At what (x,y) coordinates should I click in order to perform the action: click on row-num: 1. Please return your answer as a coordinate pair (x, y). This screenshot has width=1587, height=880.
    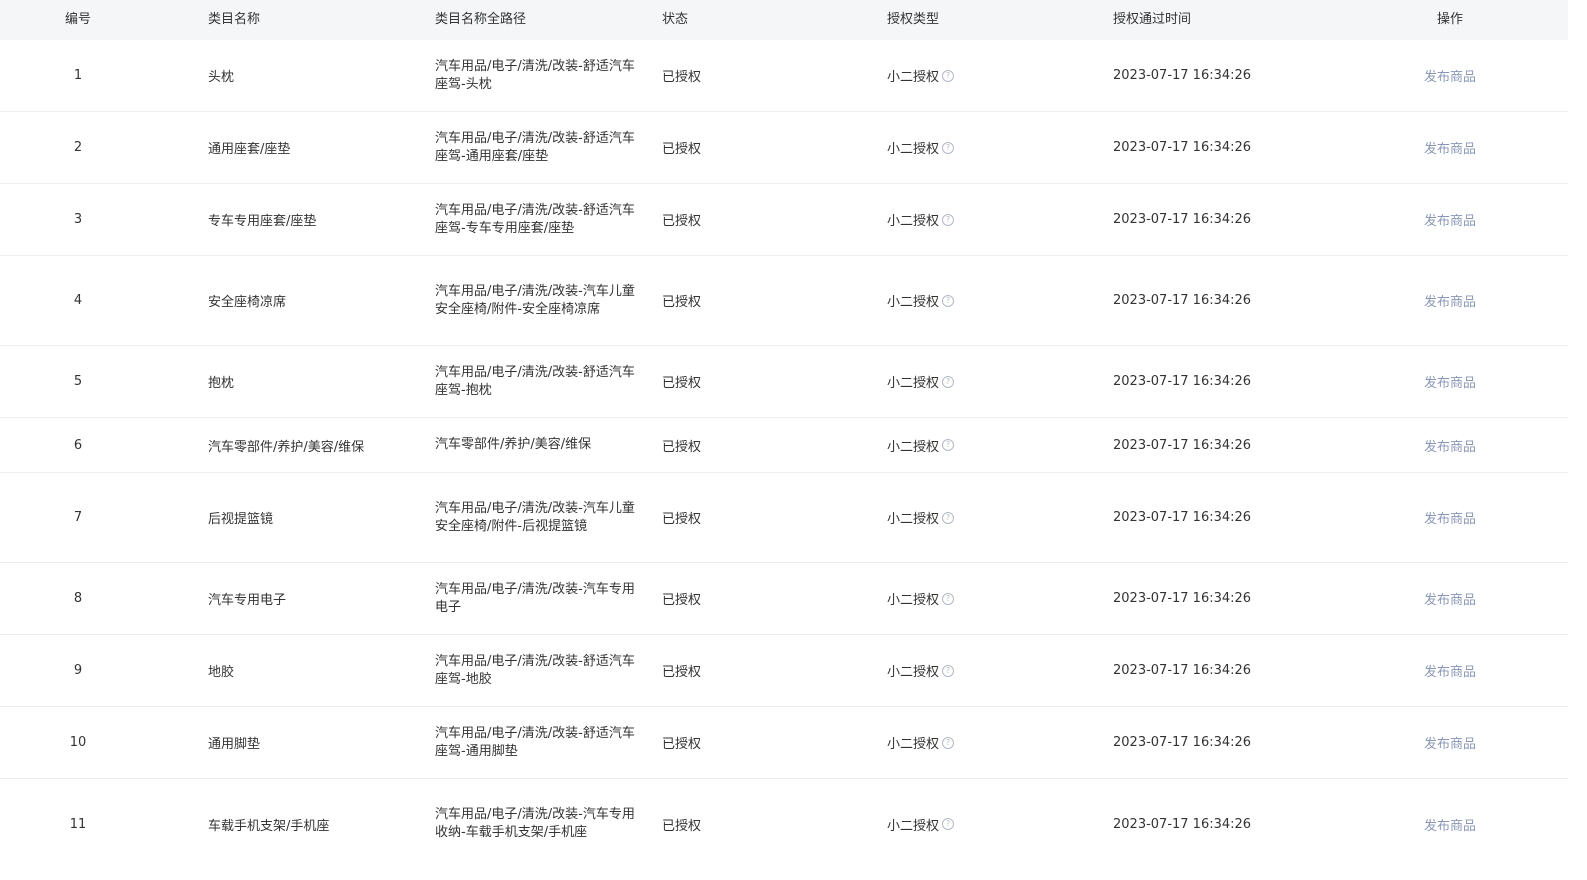
    Looking at the image, I should click on (78, 75).